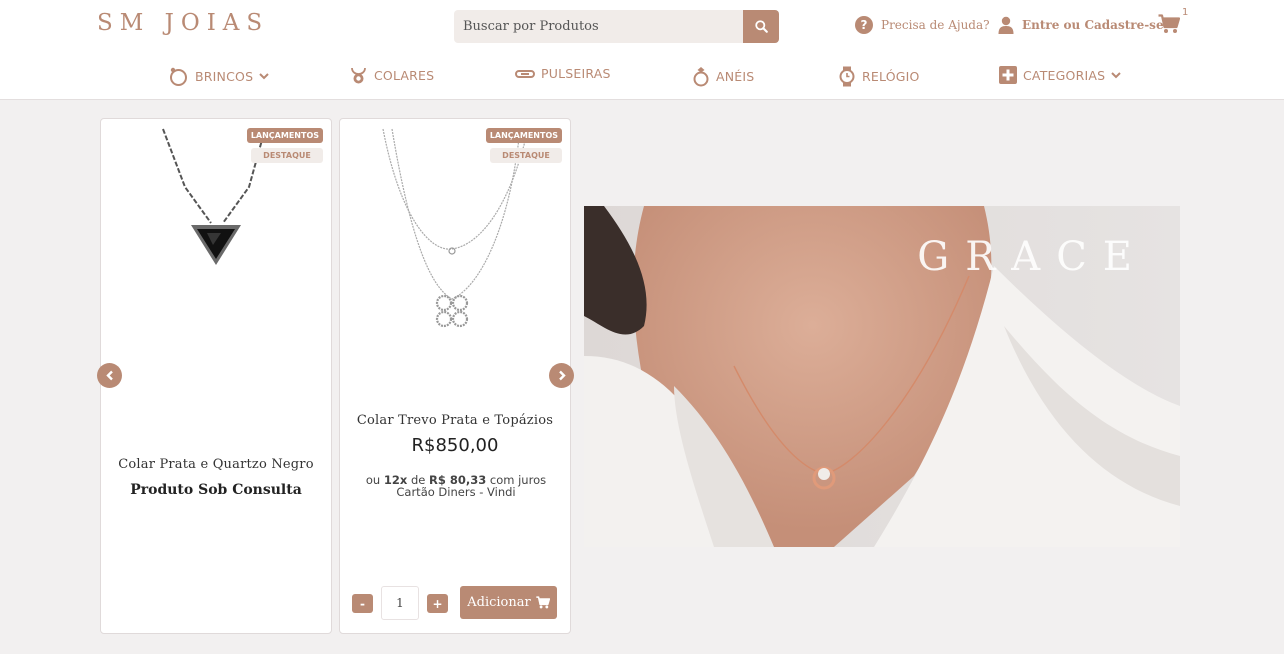 Image resolution: width=1284 pixels, height=654 pixels. I want to click on nav-item-aneis: ANÉIS, so click(723, 76).